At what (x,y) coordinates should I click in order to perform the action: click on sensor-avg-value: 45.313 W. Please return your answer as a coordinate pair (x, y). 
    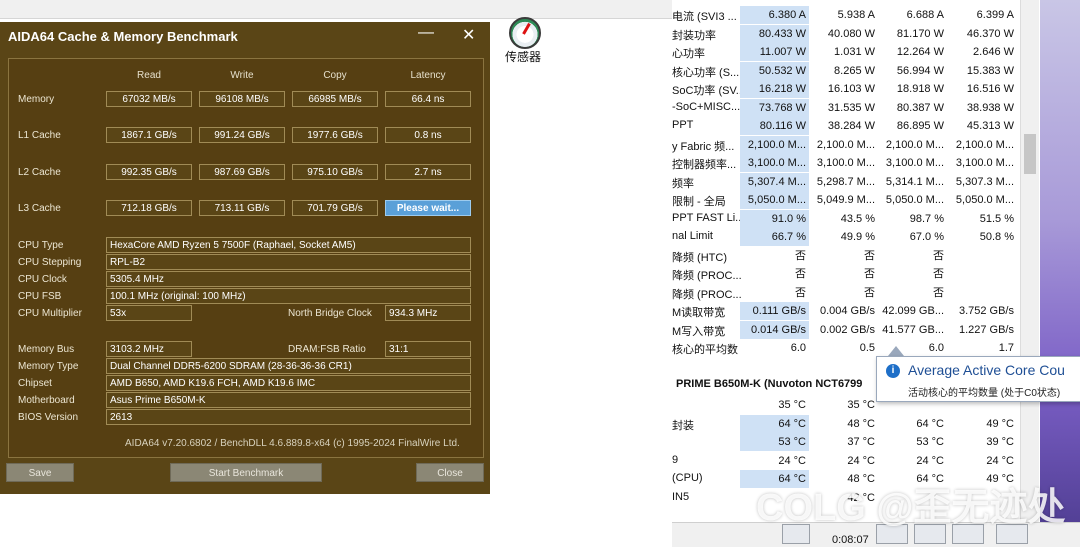
    Looking at the image, I should click on (990, 126).